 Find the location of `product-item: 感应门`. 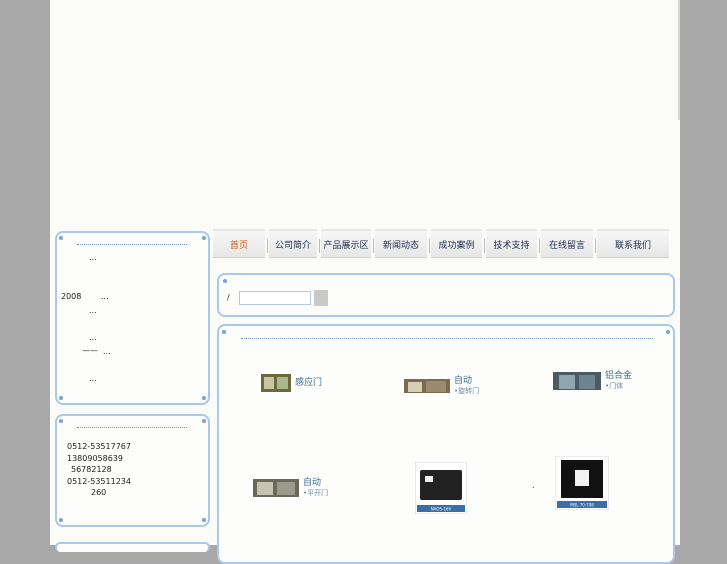

product-item: 感应门 is located at coordinates (291, 383).